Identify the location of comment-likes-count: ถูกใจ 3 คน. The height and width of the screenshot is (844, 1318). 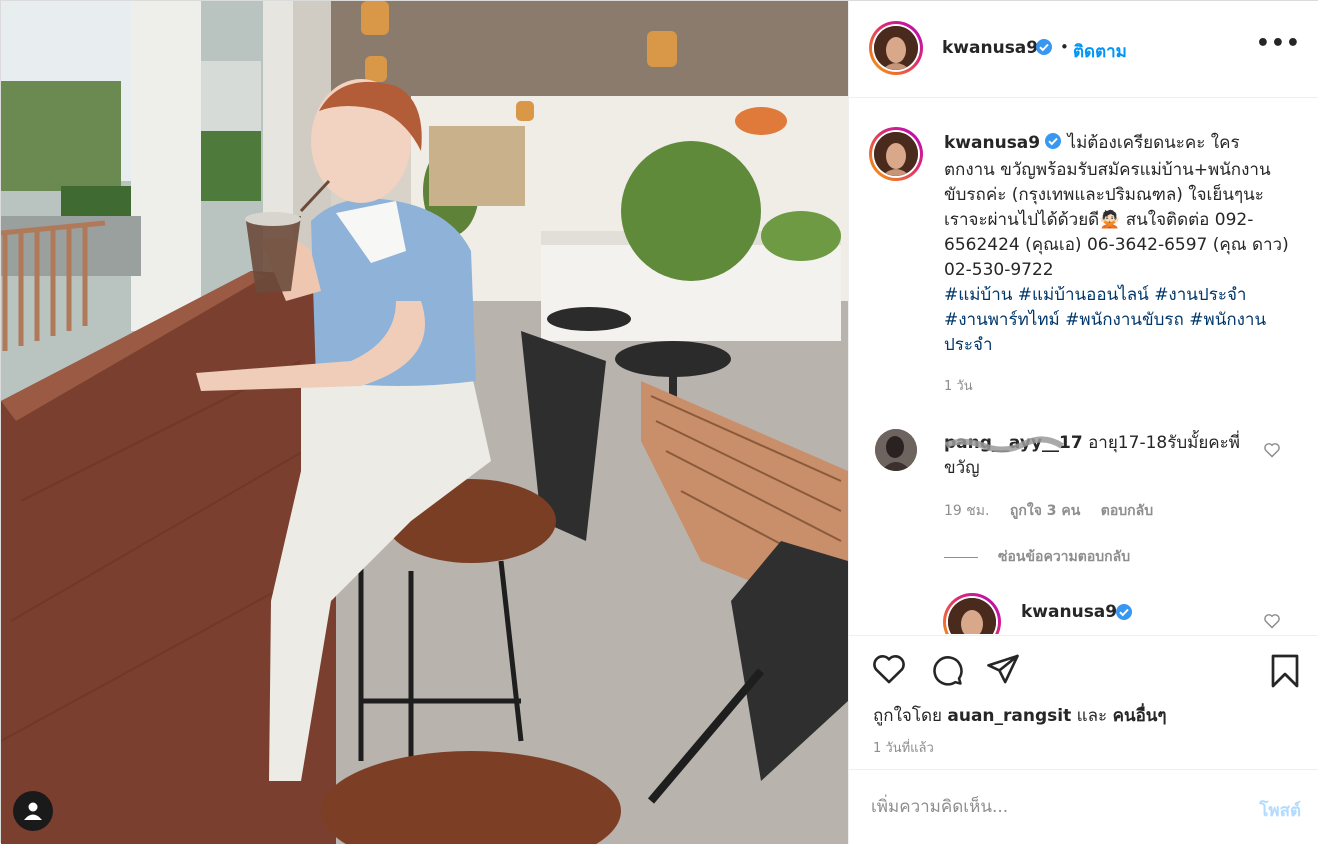
(1045, 511).